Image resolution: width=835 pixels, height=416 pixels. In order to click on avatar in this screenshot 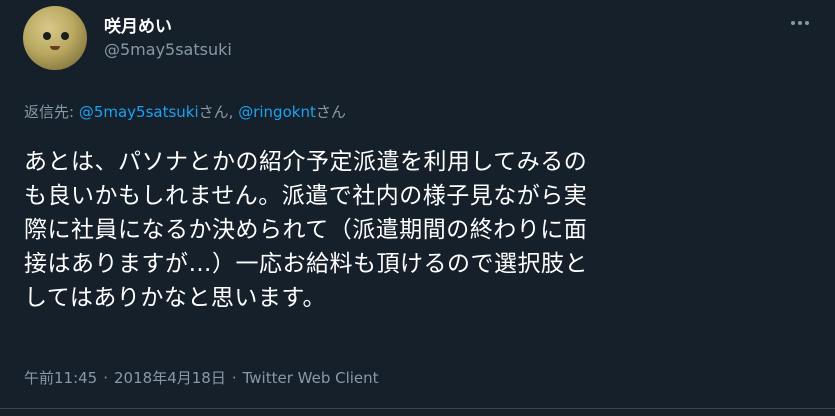, I will do `click(55, 38)`.